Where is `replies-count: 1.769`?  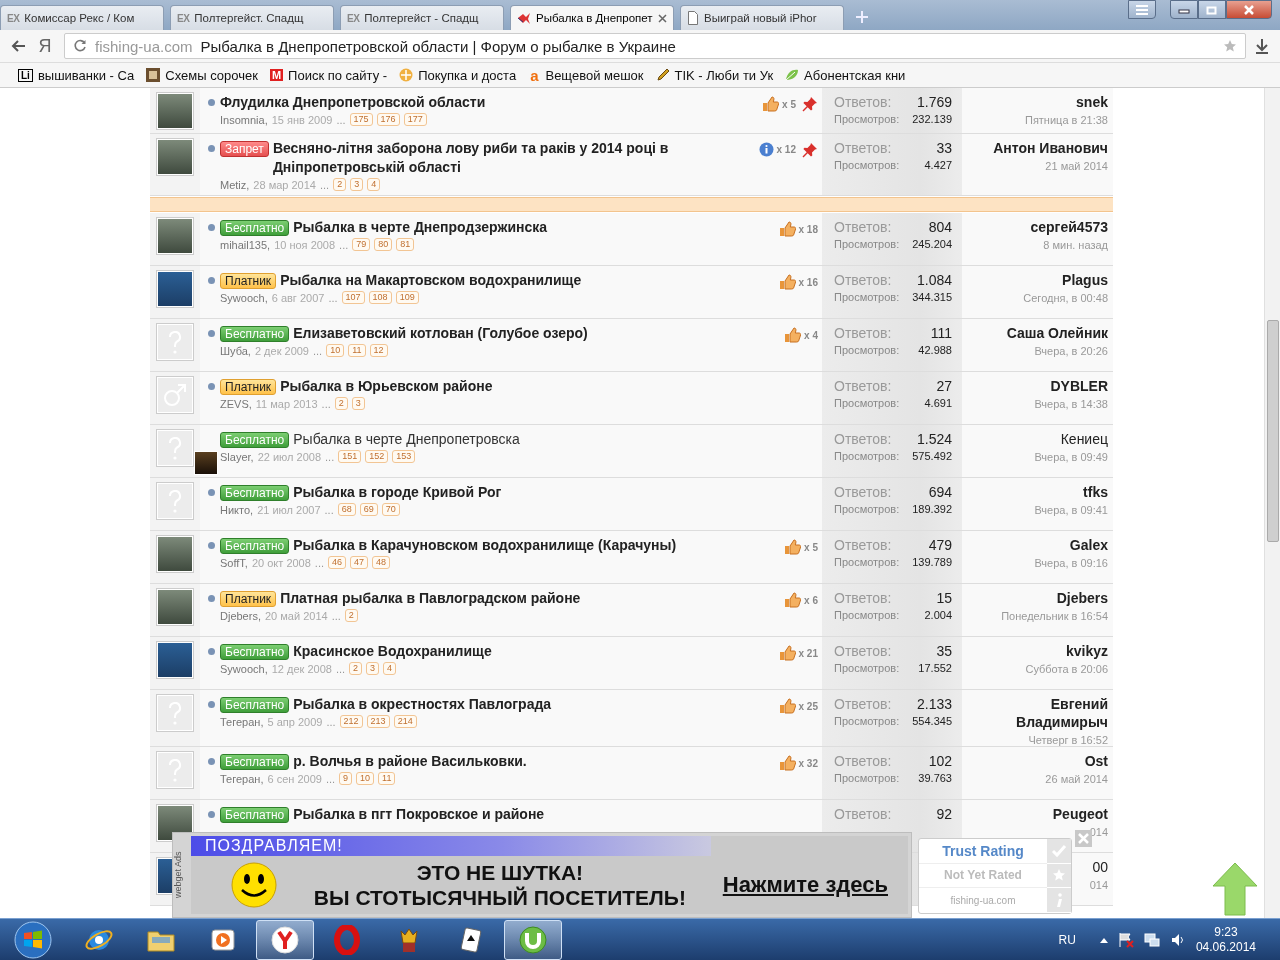
replies-count: 1.769 is located at coordinates (934, 102).